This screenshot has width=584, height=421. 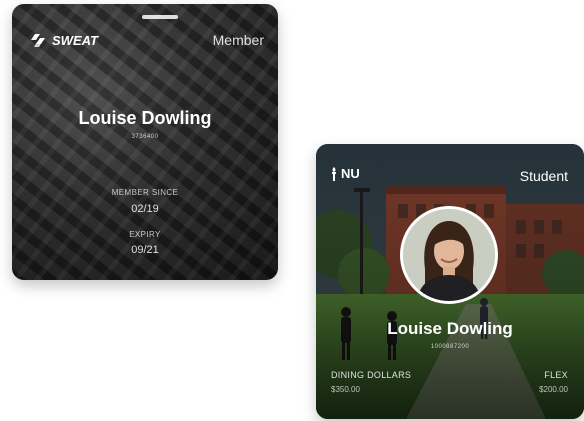 I want to click on profile-photo, so click(x=449, y=255).